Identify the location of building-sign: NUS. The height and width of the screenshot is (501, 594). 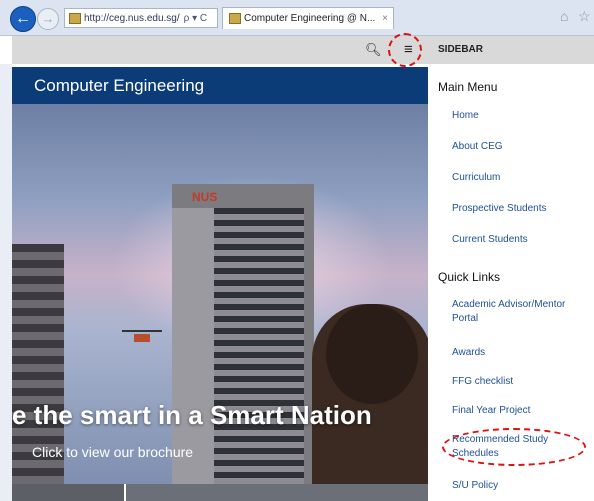
(205, 197).